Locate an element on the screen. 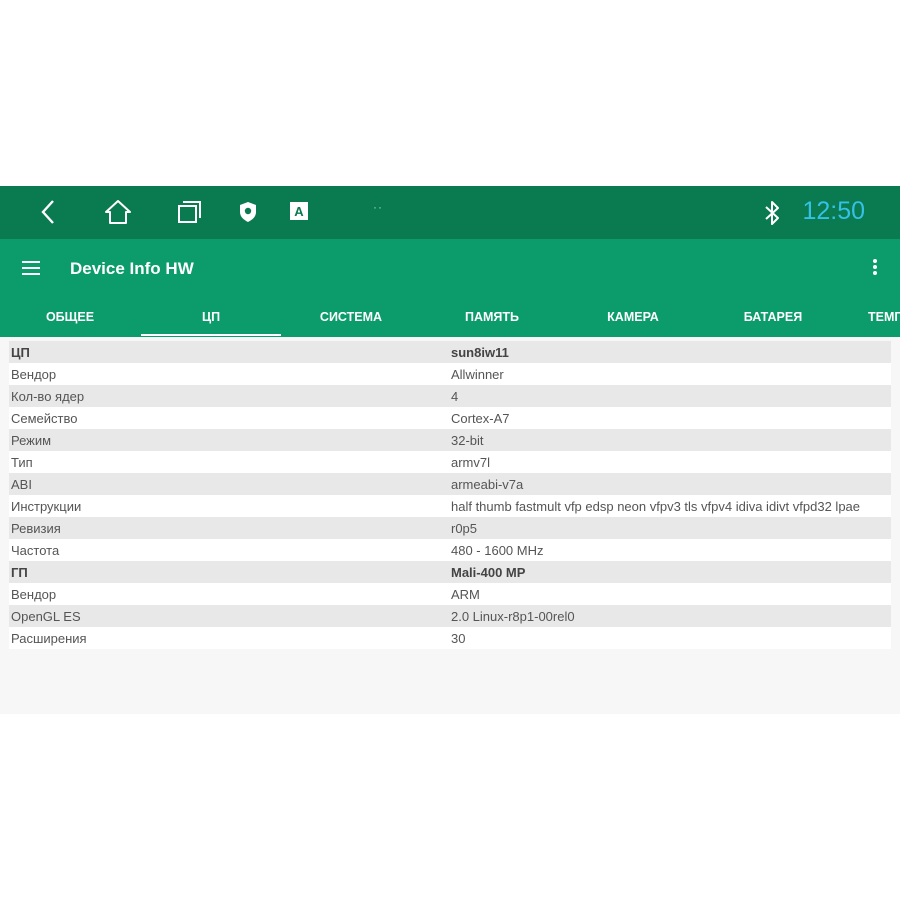  row-key: ЦП is located at coordinates (20, 352).